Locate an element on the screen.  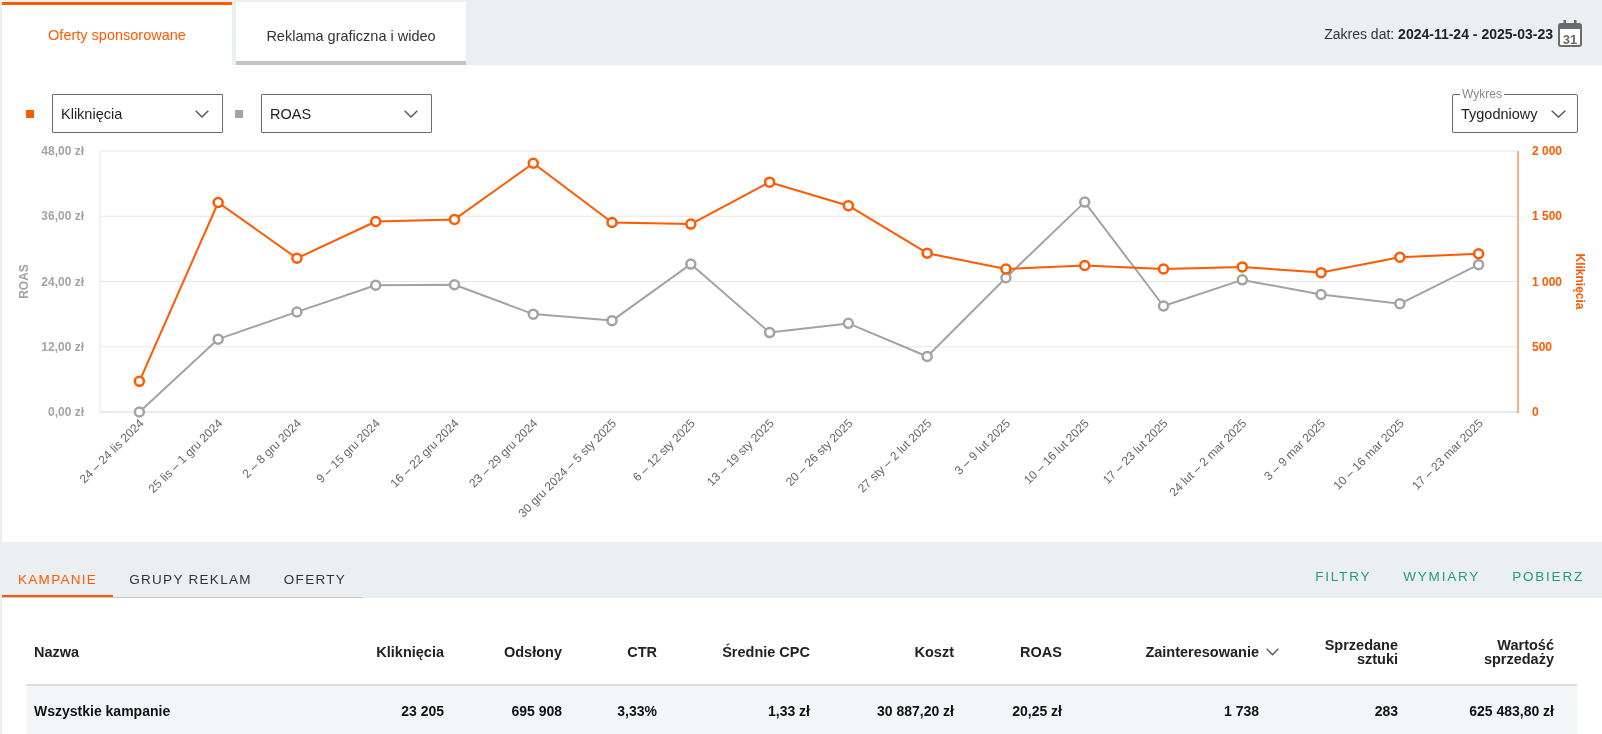
axis-tick-label: 24,00 zł is located at coordinates (62, 281).